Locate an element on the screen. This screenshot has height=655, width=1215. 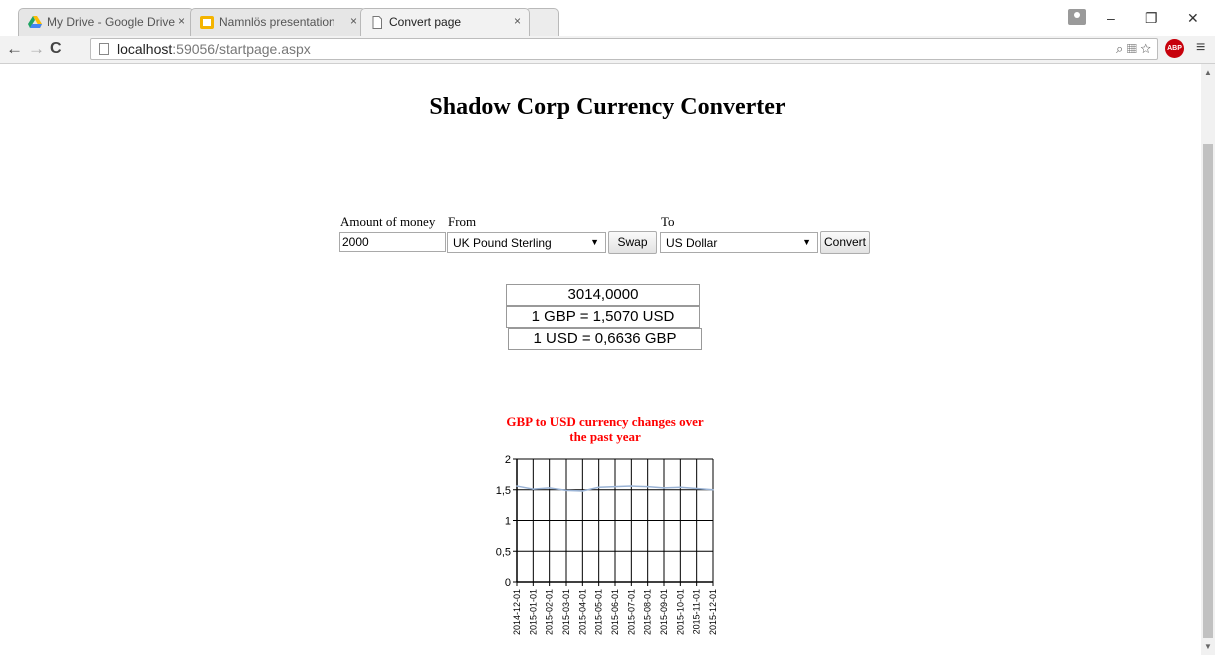
tab-presentation: Namnlös presentation - G × is located at coordinates (278, 22).